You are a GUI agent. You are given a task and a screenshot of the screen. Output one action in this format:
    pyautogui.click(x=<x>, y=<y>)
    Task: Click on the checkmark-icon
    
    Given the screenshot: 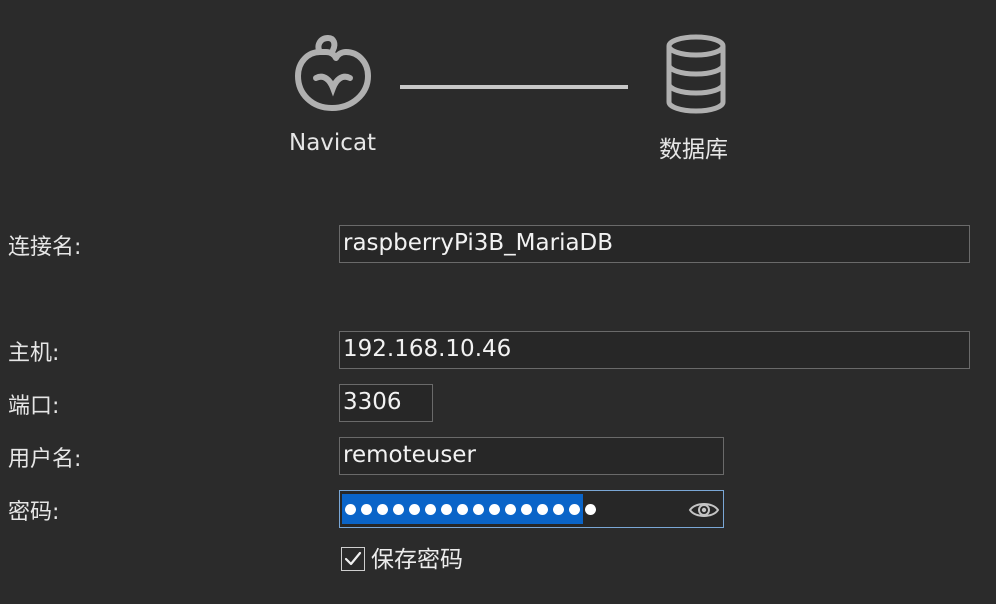 What is the action you would take?
    pyautogui.click(x=353, y=558)
    